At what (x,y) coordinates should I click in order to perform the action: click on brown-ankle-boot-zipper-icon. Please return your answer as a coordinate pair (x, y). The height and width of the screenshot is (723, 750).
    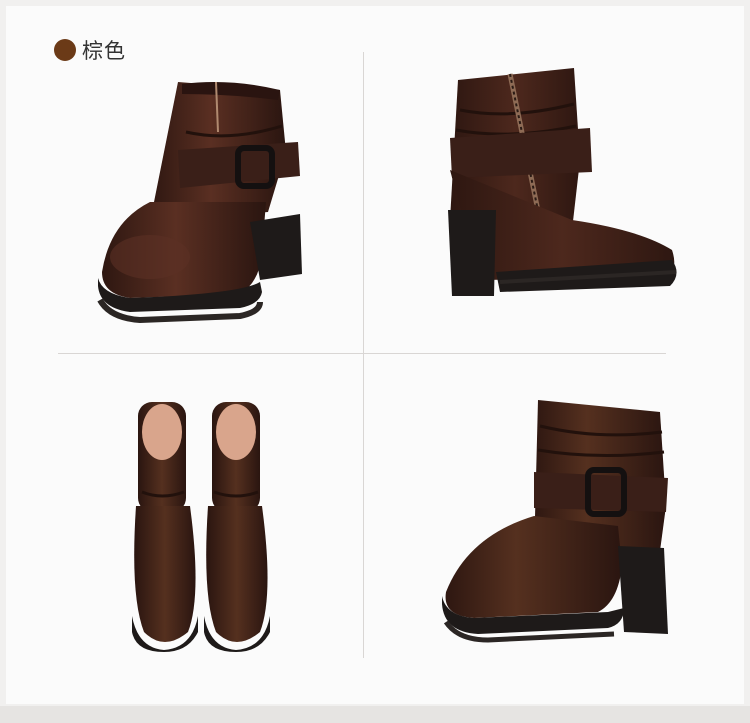
    Looking at the image, I should click on (562, 182).